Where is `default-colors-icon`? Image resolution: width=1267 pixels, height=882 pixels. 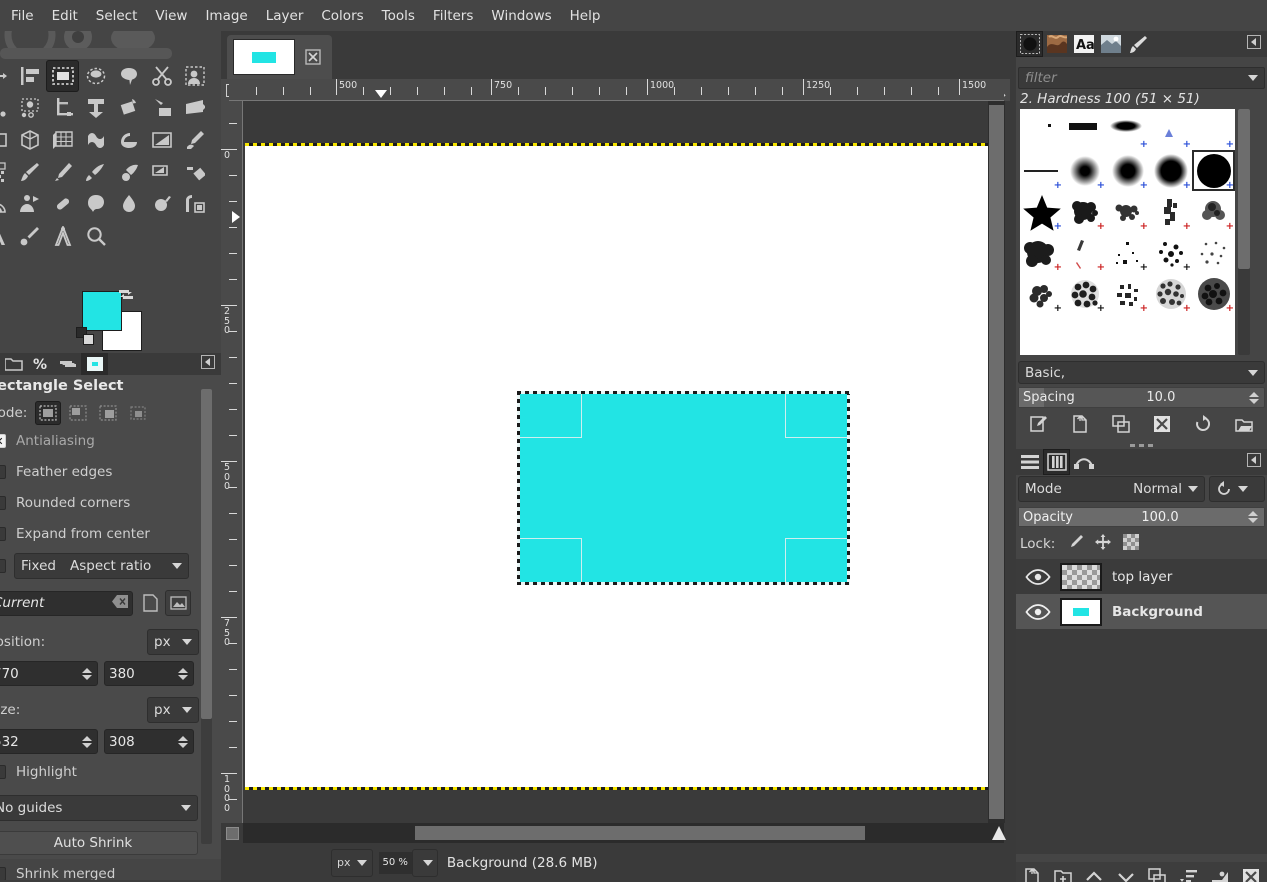
default-colors-icon is located at coordinates (85, 336).